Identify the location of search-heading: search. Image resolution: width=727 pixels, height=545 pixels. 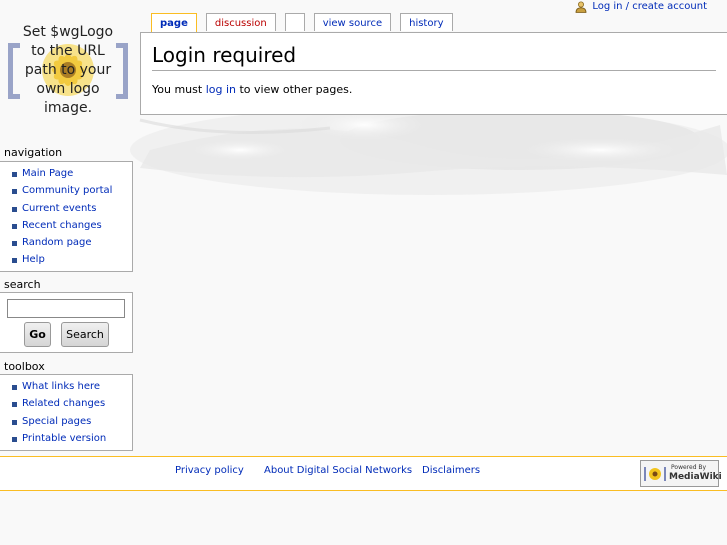
(22, 284).